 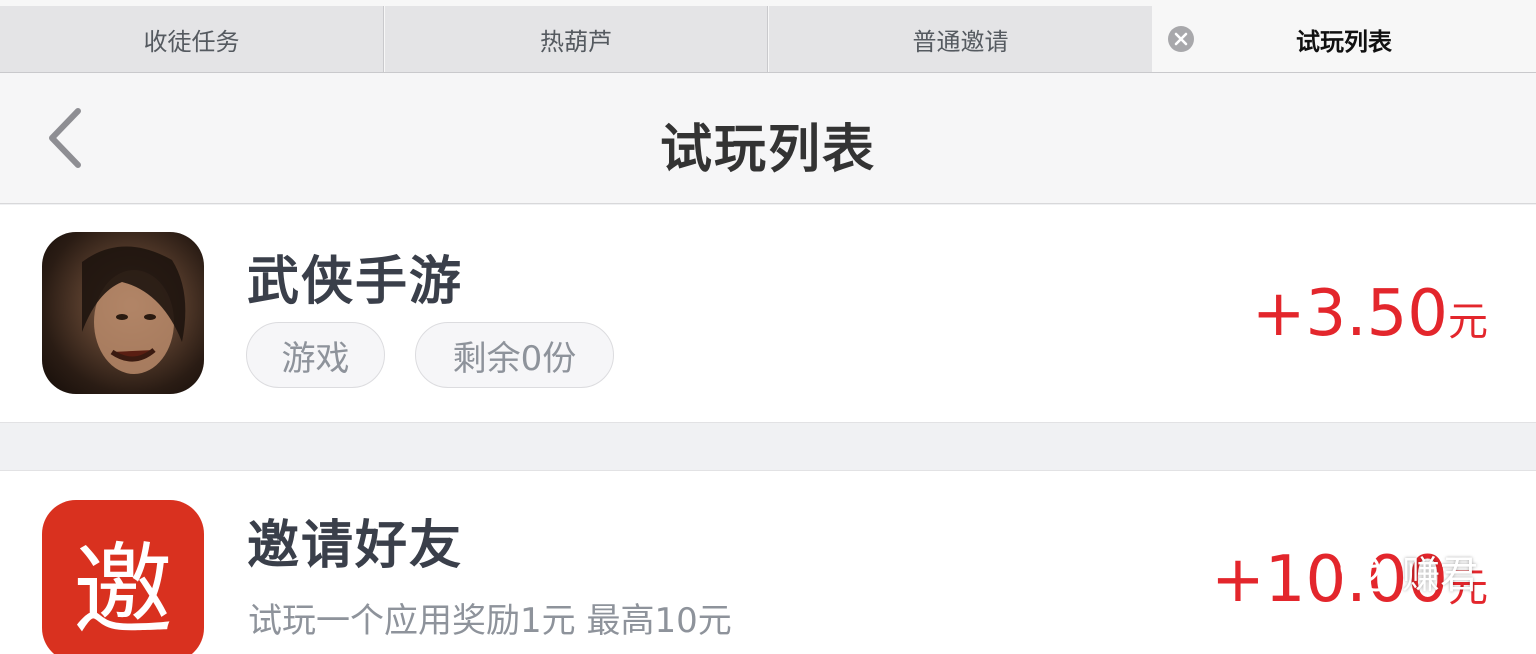 What do you see at coordinates (355, 546) in the screenshot?
I see `app-name: 邀请好友` at bounding box center [355, 546].